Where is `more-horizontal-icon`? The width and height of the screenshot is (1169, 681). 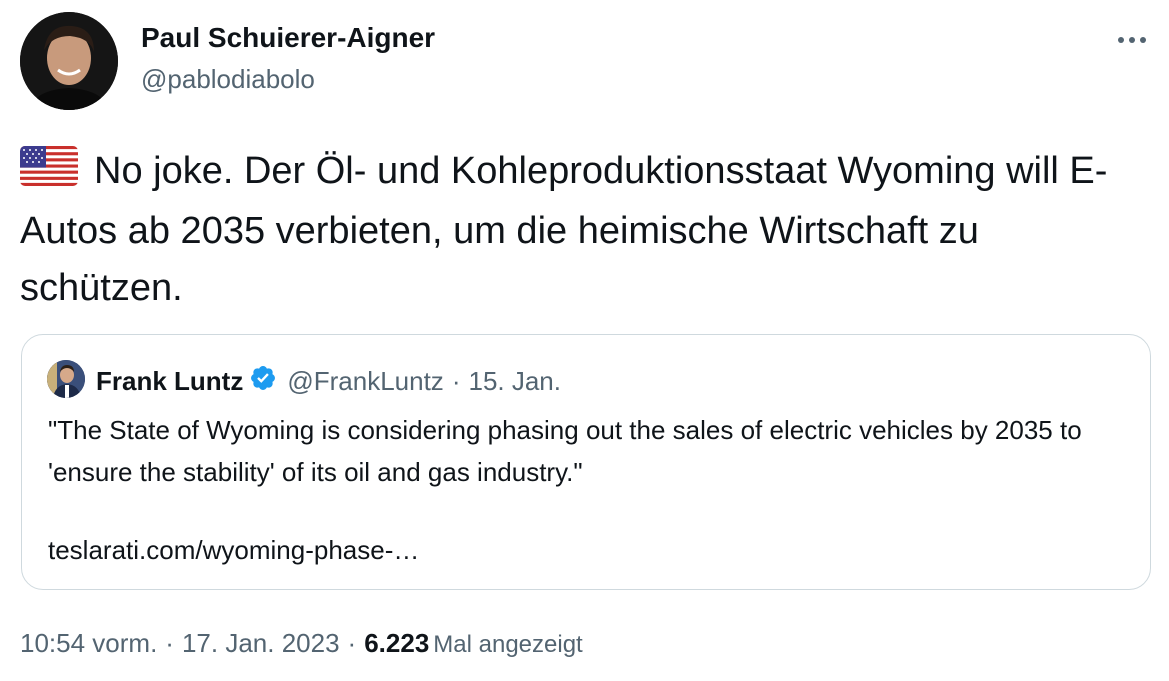 more-horizontal-icon is located at coordinates (1132, 40).